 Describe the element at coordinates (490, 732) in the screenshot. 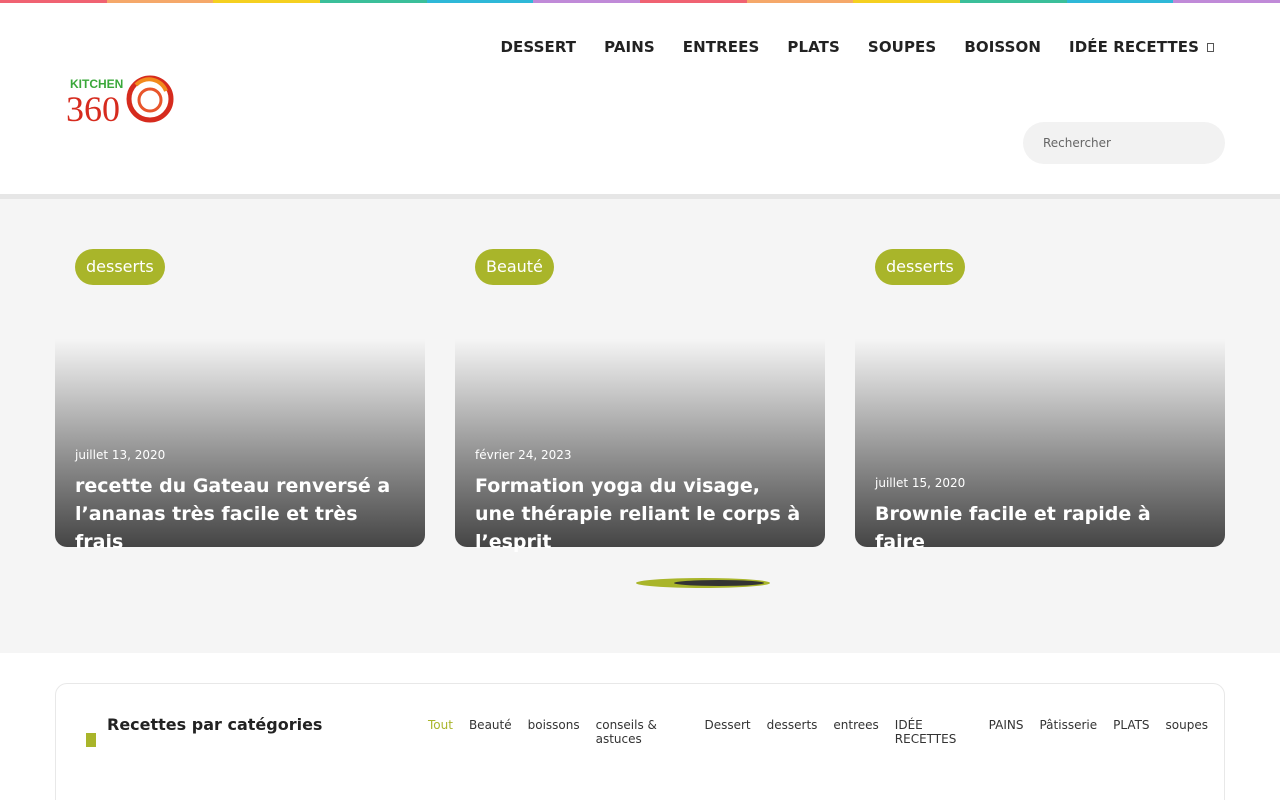

I see `category-tab-beaute: Beauté` at that location.